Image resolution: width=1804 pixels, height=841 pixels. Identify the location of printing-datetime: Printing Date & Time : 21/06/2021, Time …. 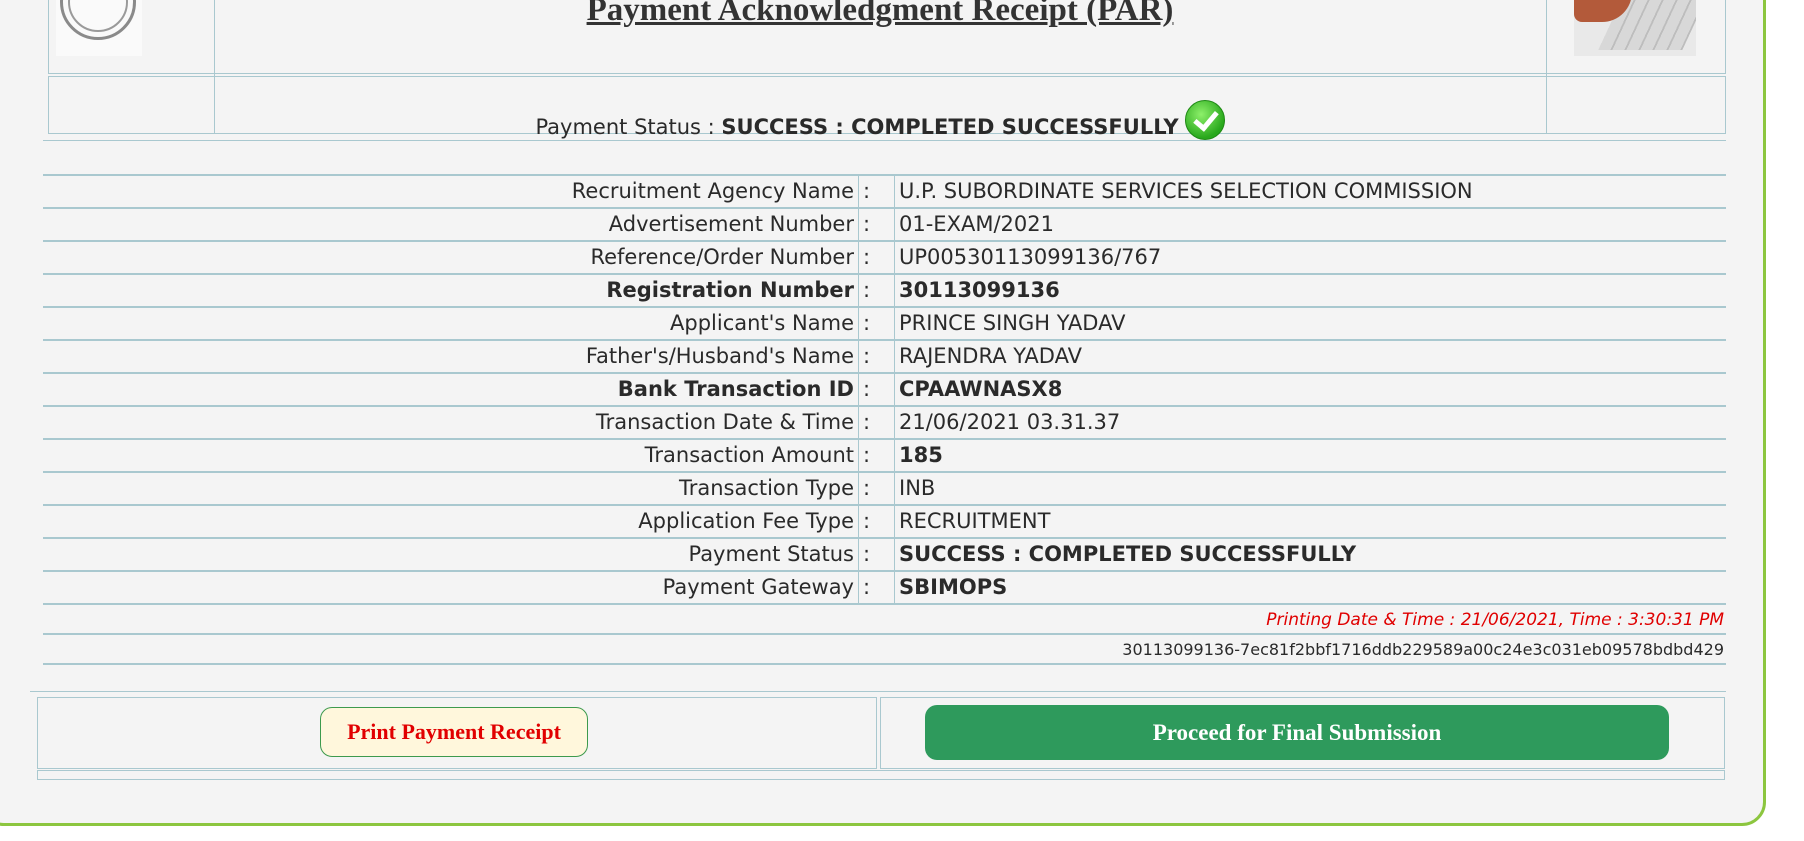
(884, 620).